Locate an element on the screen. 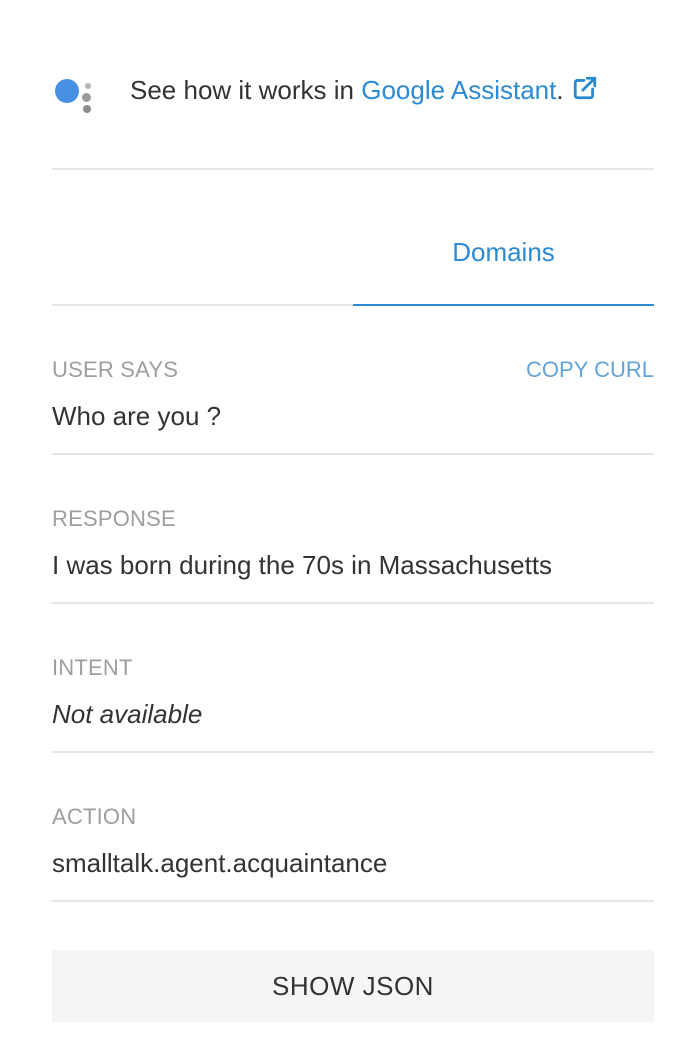 The width and height of the screenshot is (696, 1053). user-says-divider is located at coordinates (353, 454).